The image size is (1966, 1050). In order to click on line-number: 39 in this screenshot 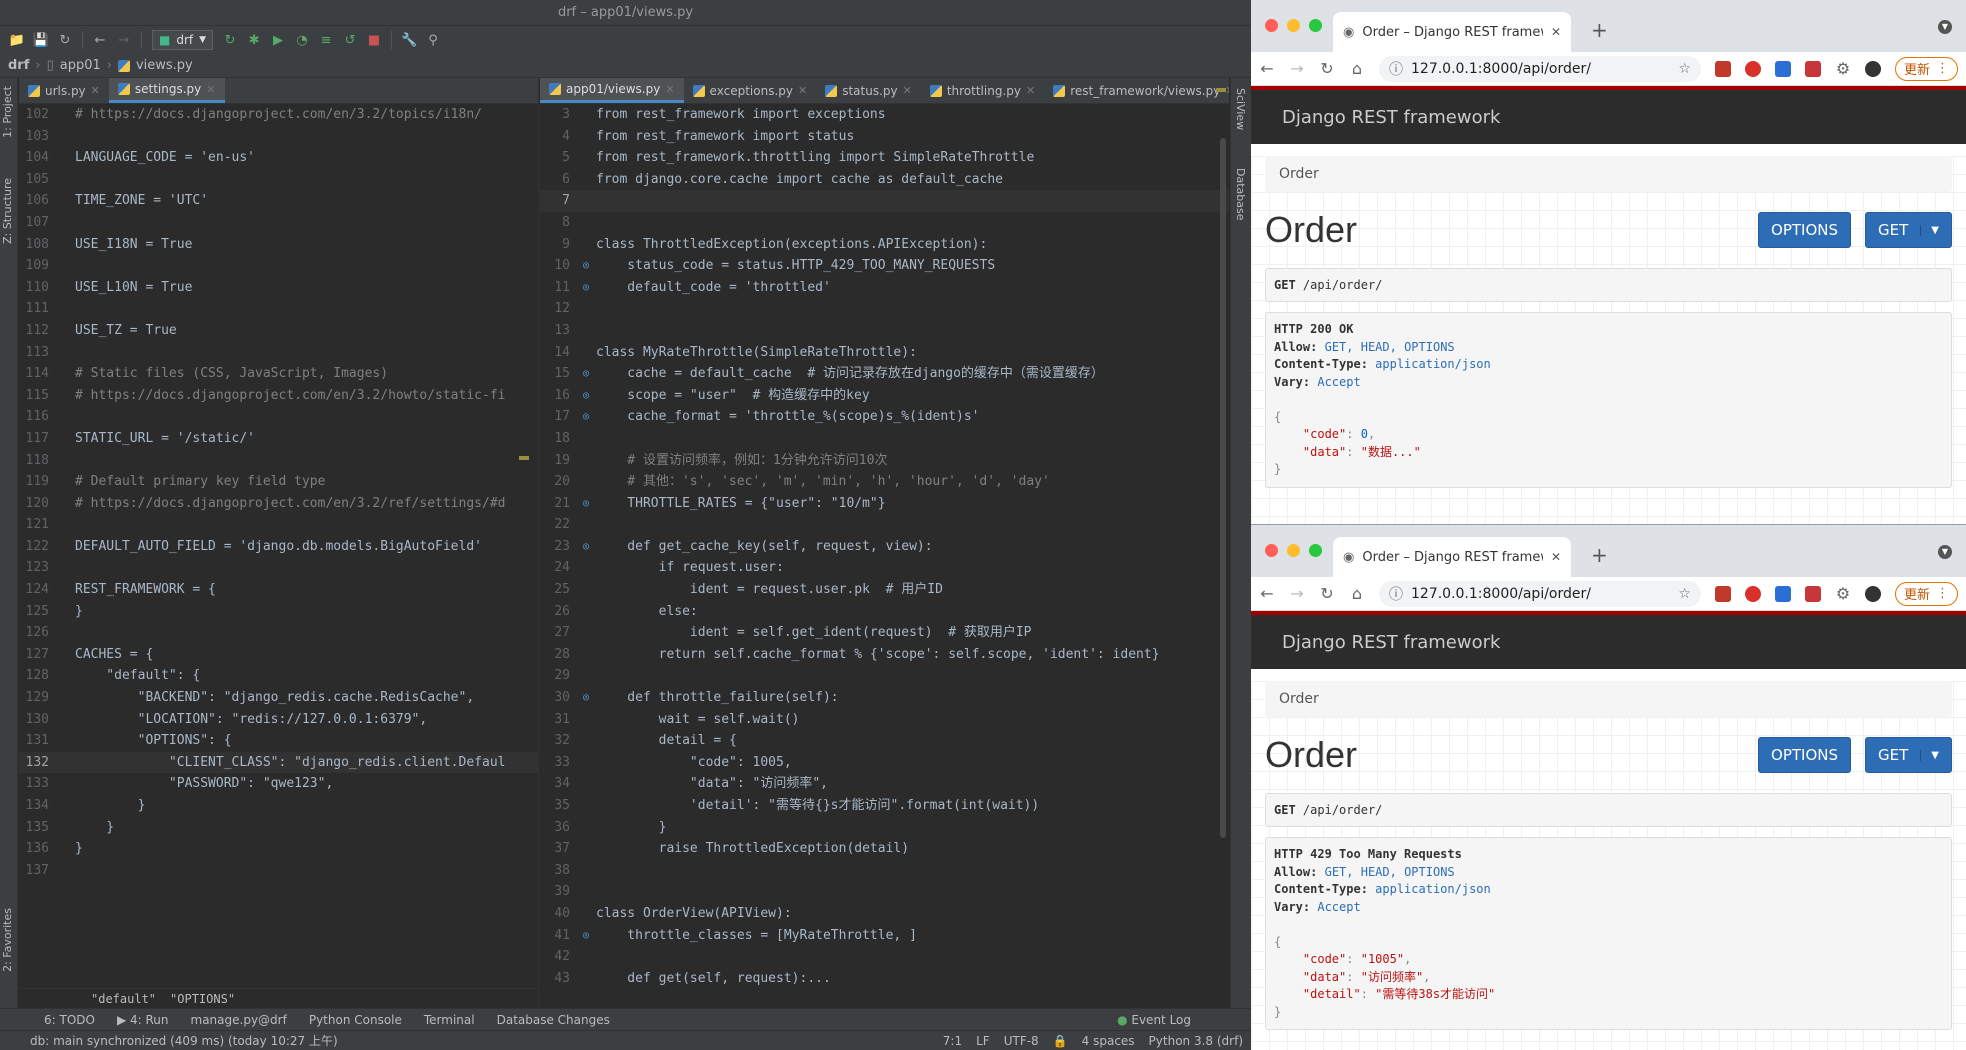, I will do `click(558, 892)`.